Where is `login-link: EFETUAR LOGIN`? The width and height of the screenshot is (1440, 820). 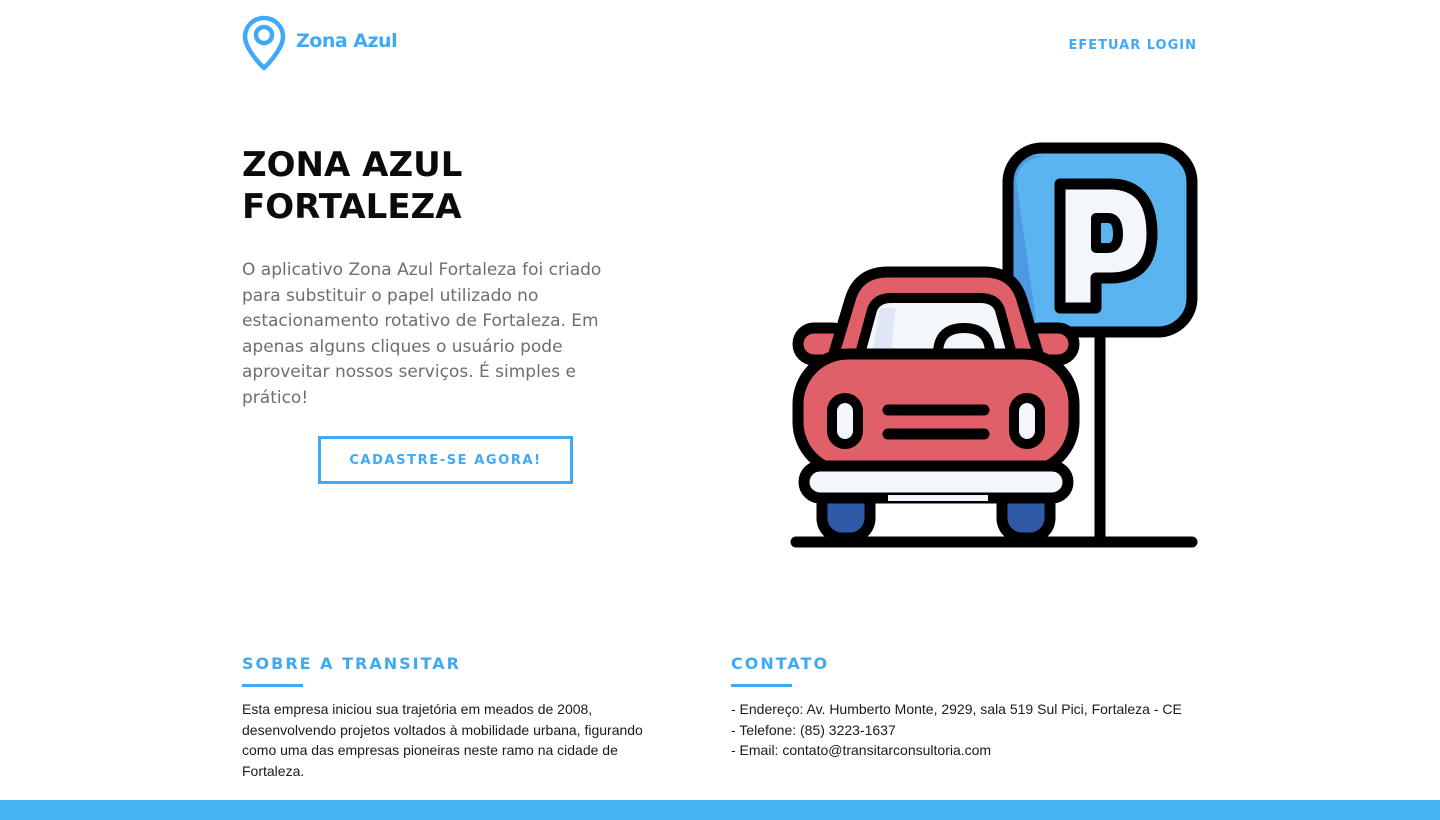
login-link: EFETUAR LOGIN is located at coordinates (1132, 45).